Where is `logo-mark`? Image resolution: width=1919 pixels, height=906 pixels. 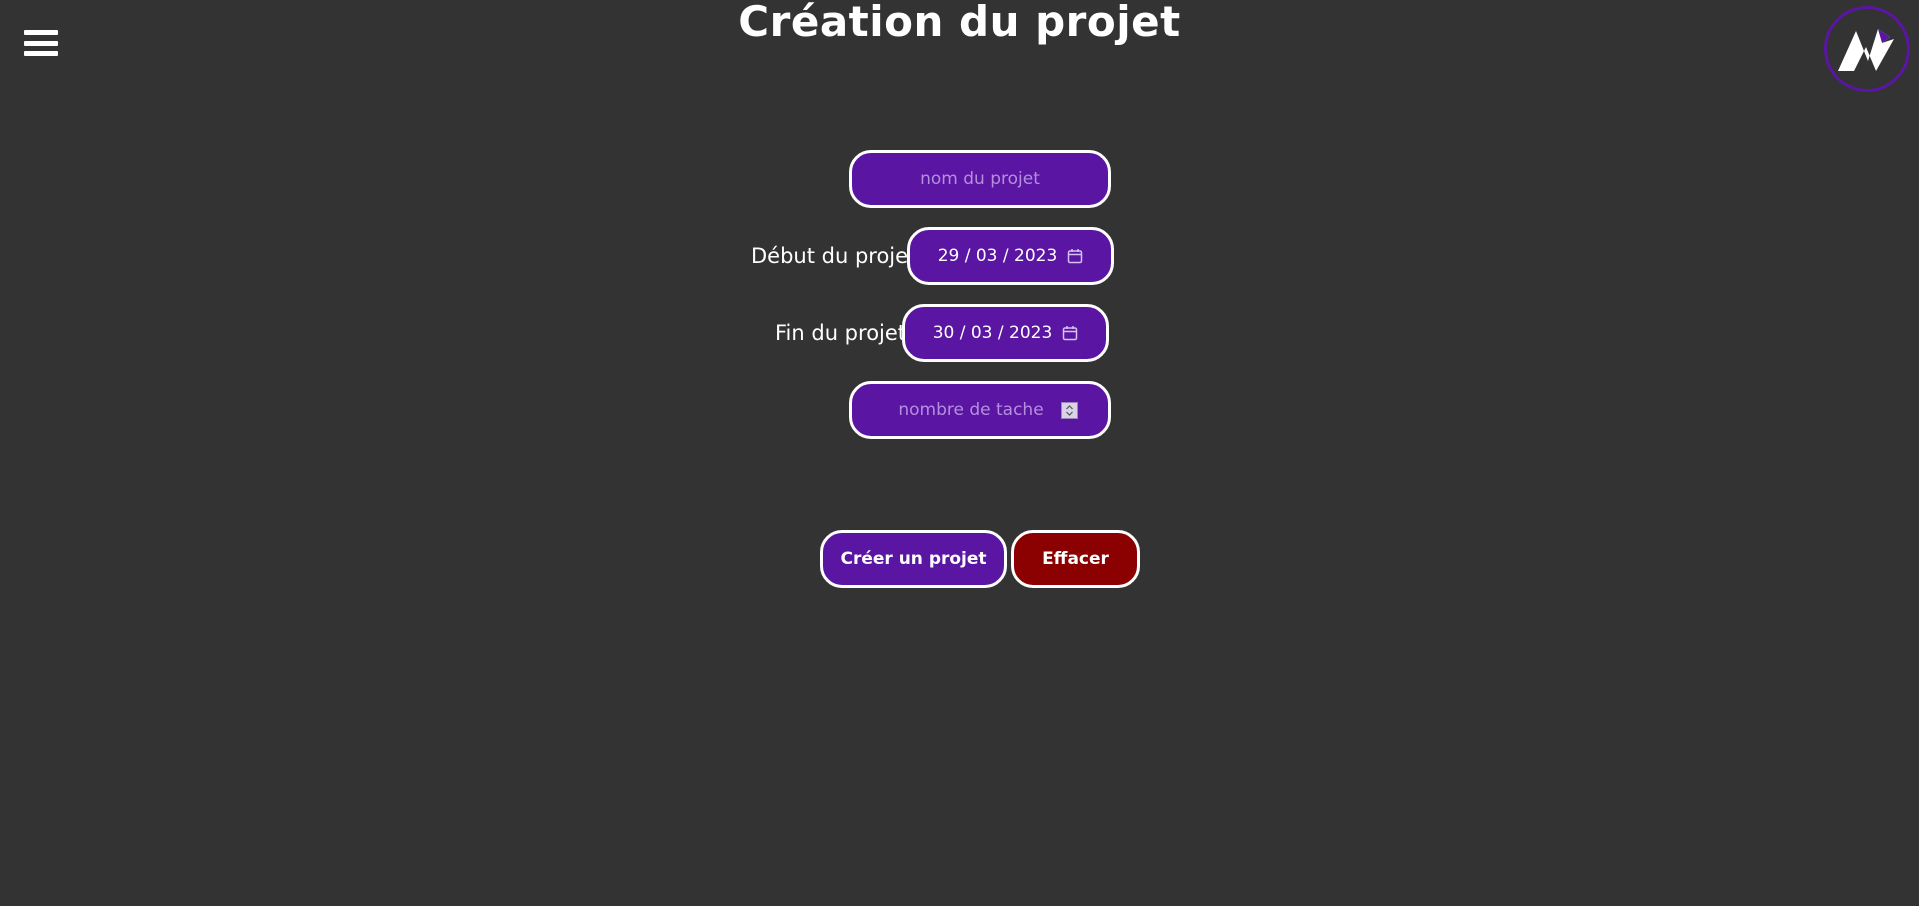 logo-mark is located at coordinates (1866, 50).